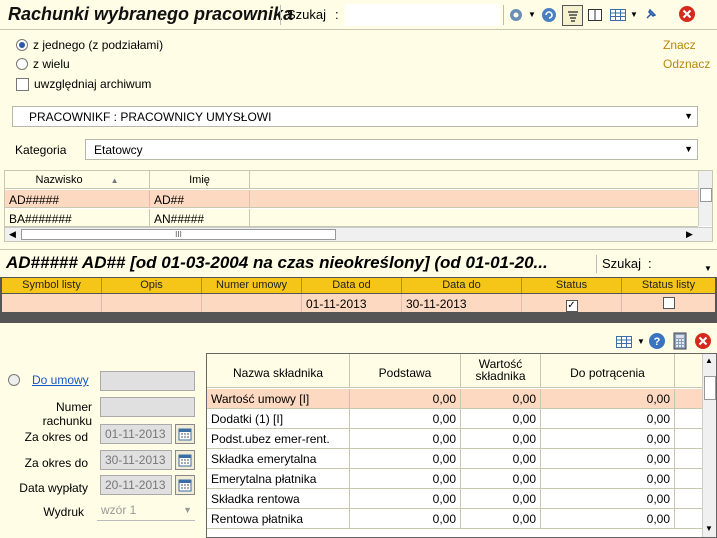 This screenshot has height=538, width=717. What do you see at coordinates (572, 15) in the screenshot?
I see `filter-icon` at bounding box center [572, 15].